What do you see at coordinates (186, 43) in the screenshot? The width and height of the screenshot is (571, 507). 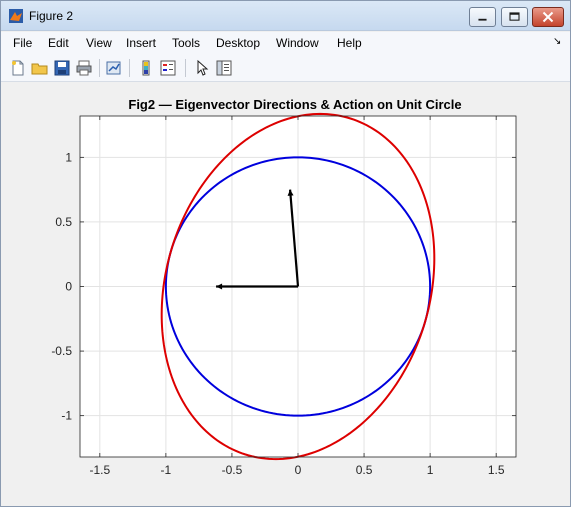 I see `menu-tools: Tools` at bounding box center [186, 43].